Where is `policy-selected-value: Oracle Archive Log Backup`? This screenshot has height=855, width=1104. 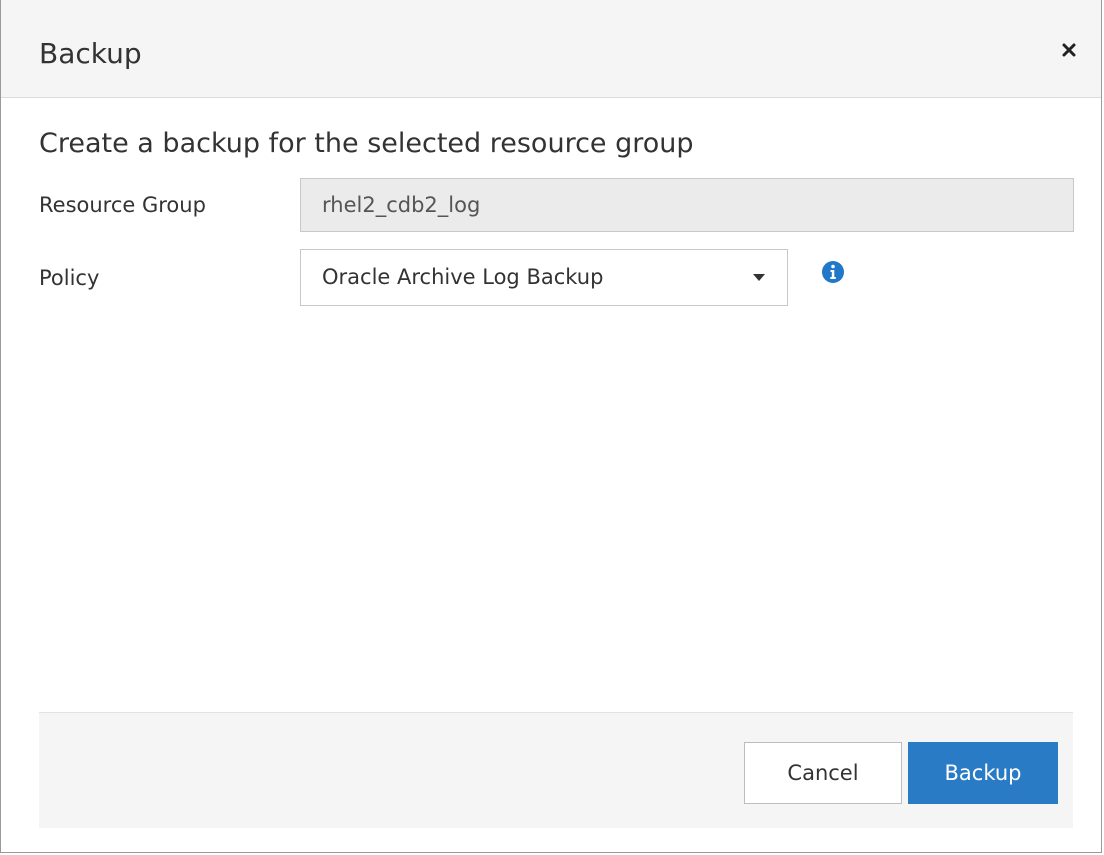
policy-selected-value: Oracle Archive Log Backup is located at coordinates (463, 277).